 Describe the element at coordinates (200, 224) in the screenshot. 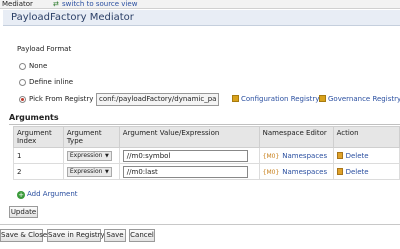

I see `footer-divider` at that location.